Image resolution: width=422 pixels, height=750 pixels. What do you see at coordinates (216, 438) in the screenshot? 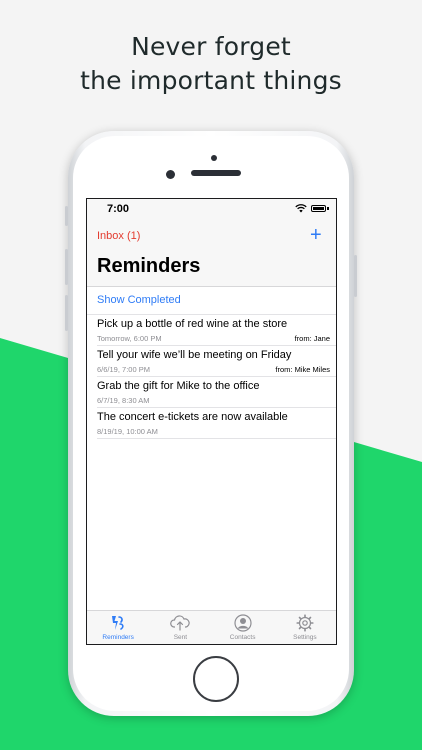
I see `divider` at bounding box center [216, 438].